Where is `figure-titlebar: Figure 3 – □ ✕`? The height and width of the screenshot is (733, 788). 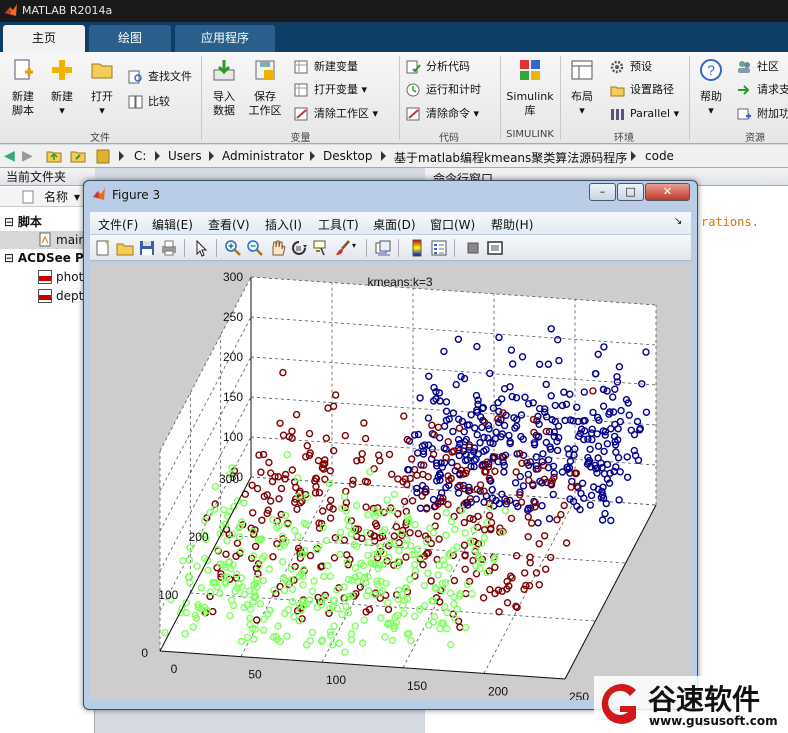
figure-titlebar: Figure 3 – □ ✕ is located at coordinates (390, 195).